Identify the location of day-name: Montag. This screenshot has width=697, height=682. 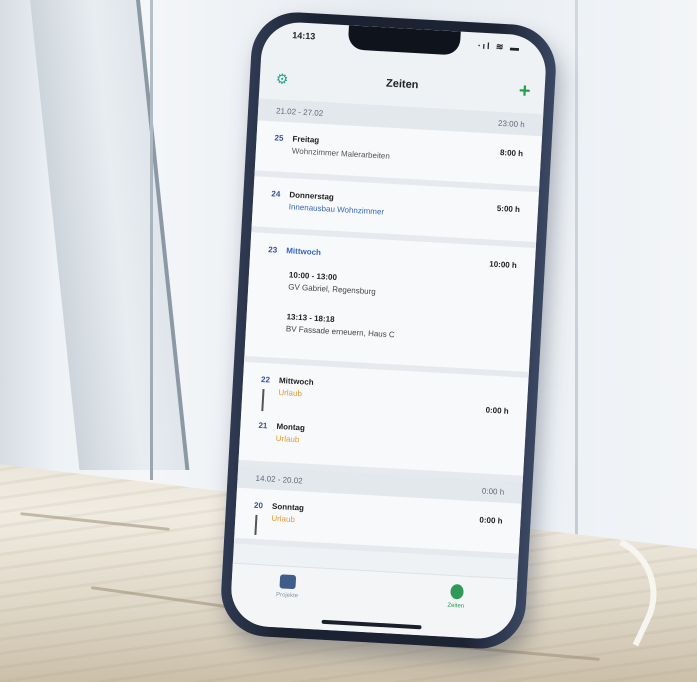
(291, 427).